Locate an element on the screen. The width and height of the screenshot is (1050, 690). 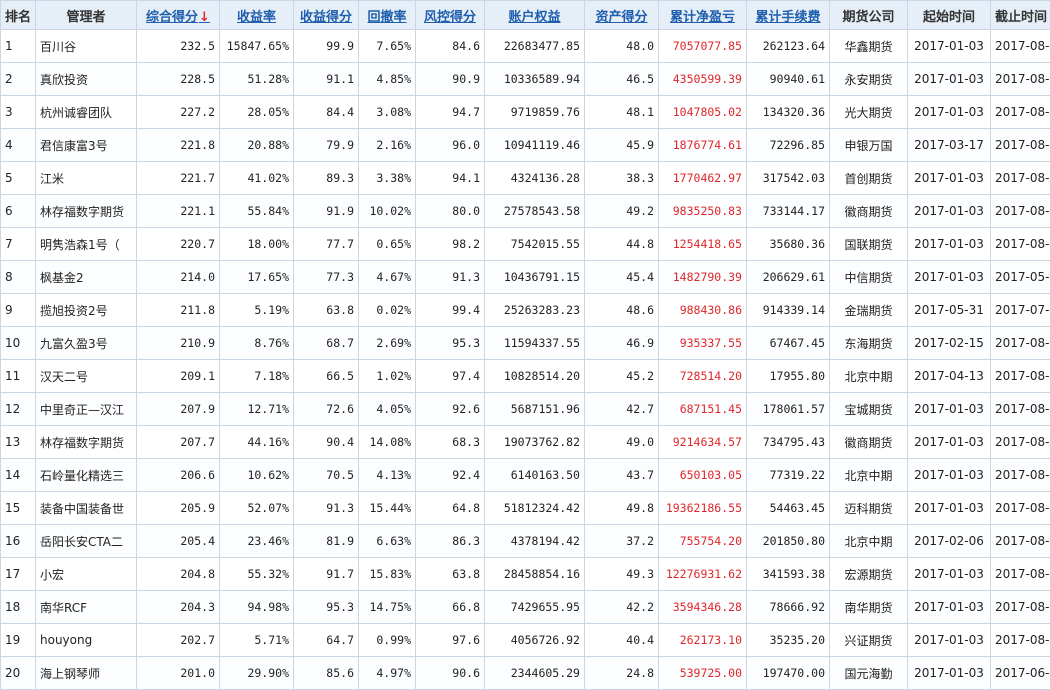
drawdown-cell: 2.69% is located at coordinates (387, 343).